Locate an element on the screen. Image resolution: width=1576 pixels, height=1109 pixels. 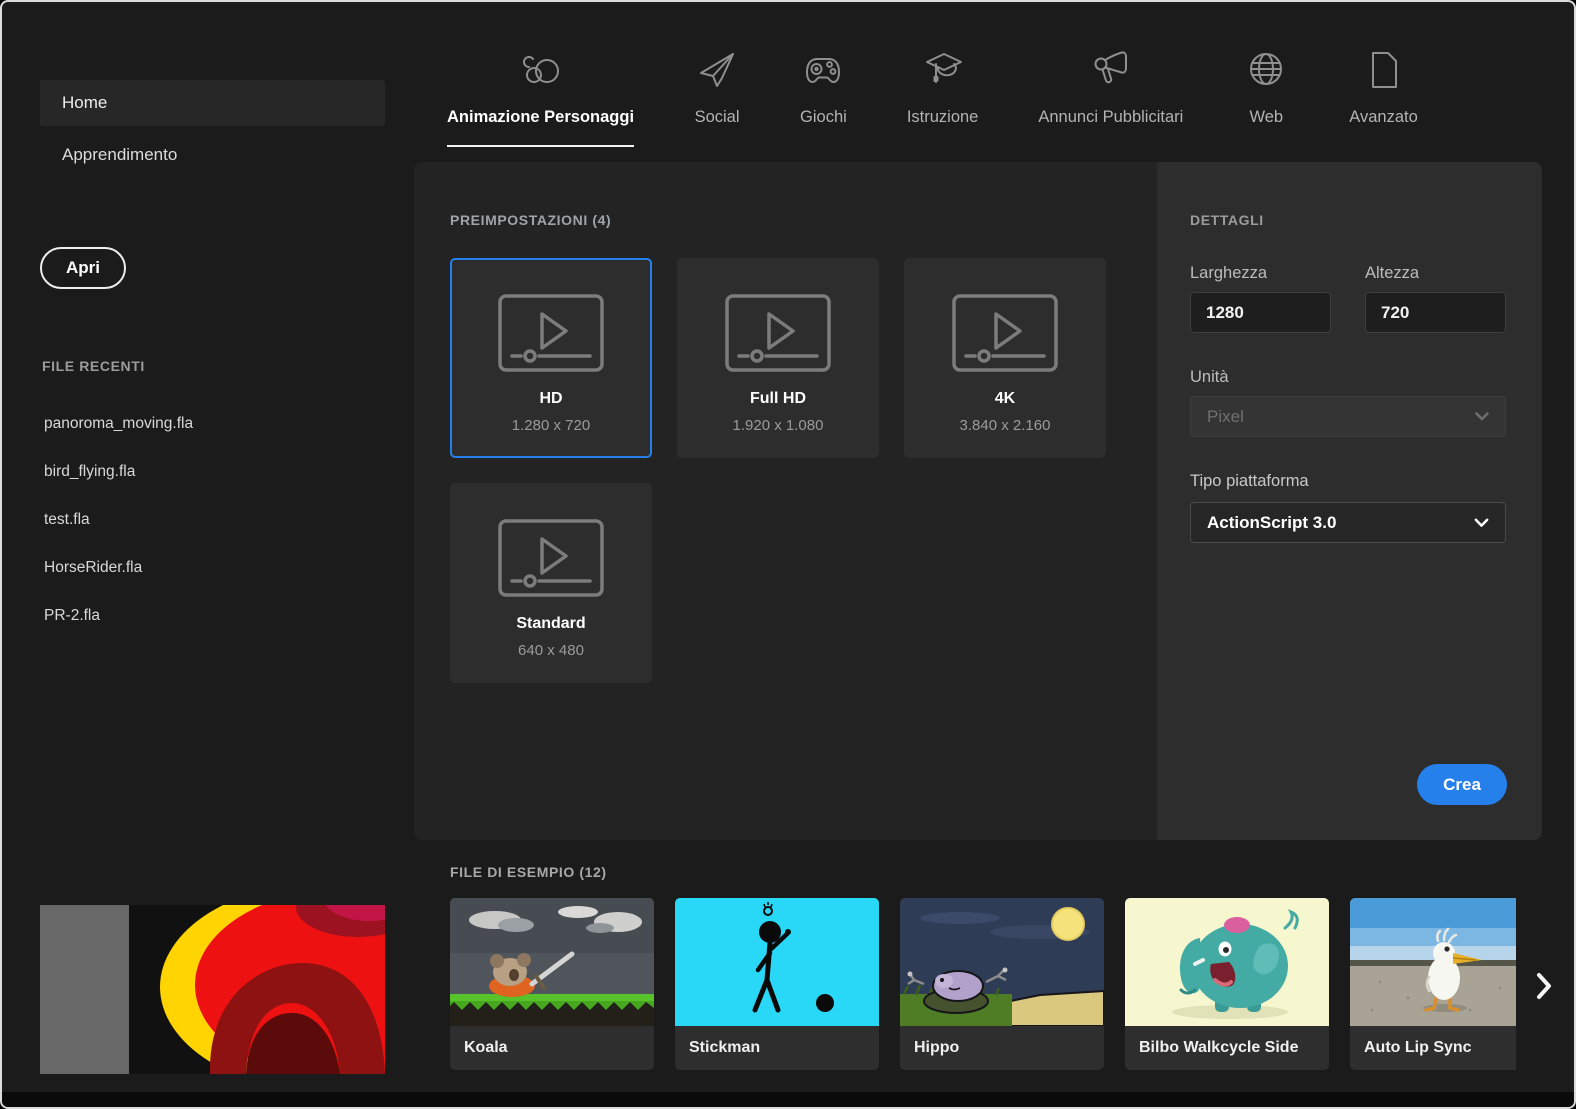
height-label: Altezza is located at coordinates (1392, 273).